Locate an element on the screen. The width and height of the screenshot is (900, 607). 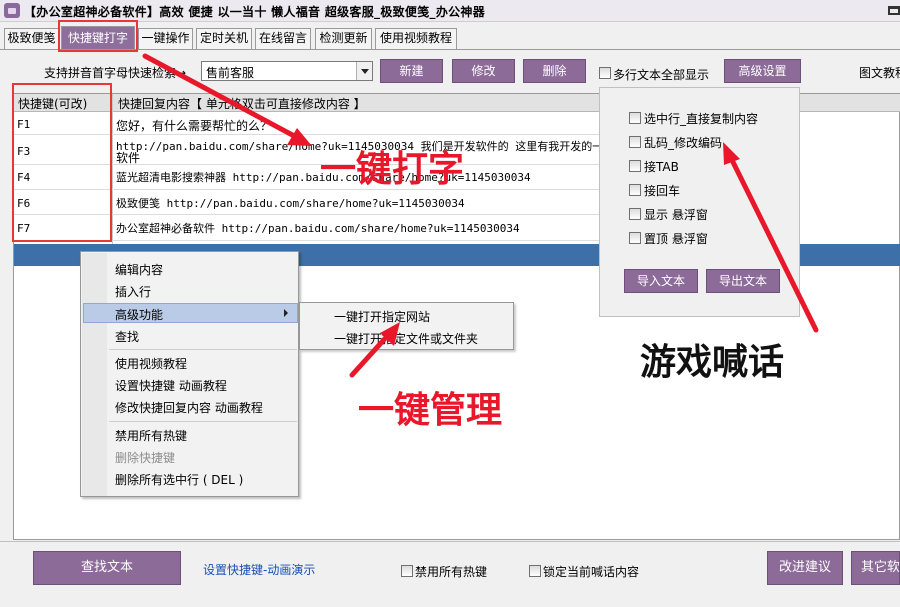
shortcut-demo-link: 设置快捷键-动画演示 is located at coordinates (259, 569).